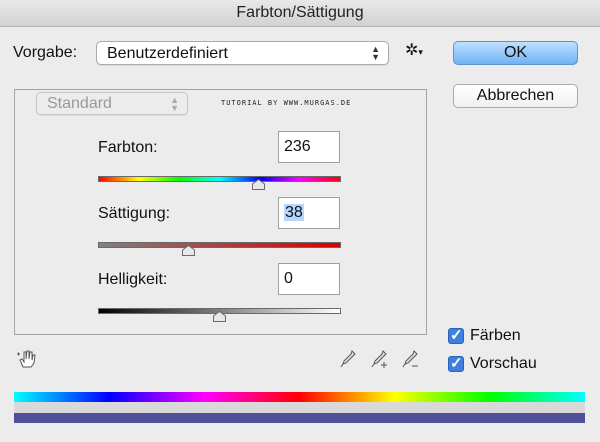 The height and width of the screenshot is (442, 600). I want to click on eyedropper-icon, so click(348, 359).